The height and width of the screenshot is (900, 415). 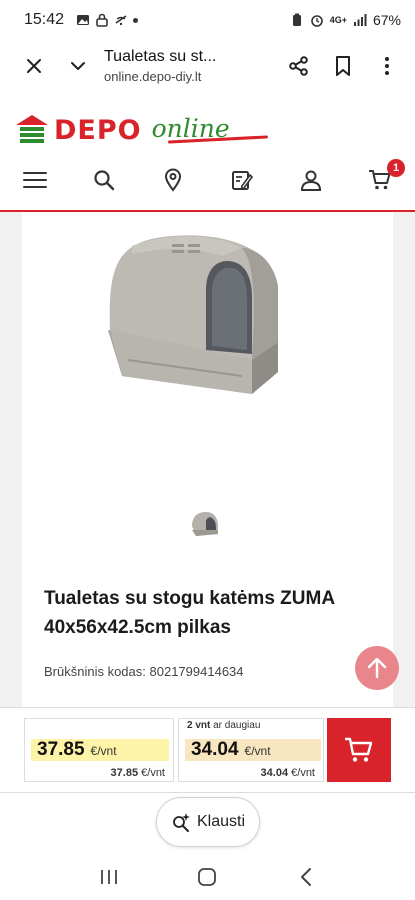 I want to click on battery-level: 67%, so click(x=386, y=20).